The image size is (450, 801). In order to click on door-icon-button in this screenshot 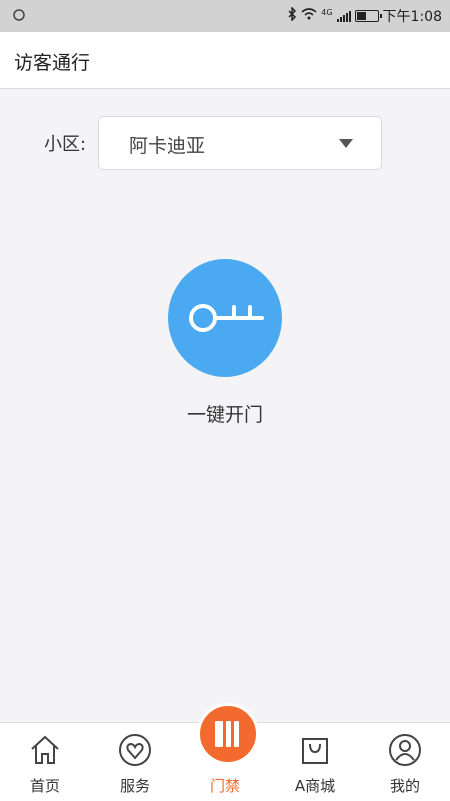, I will do `click(228, 734)`.